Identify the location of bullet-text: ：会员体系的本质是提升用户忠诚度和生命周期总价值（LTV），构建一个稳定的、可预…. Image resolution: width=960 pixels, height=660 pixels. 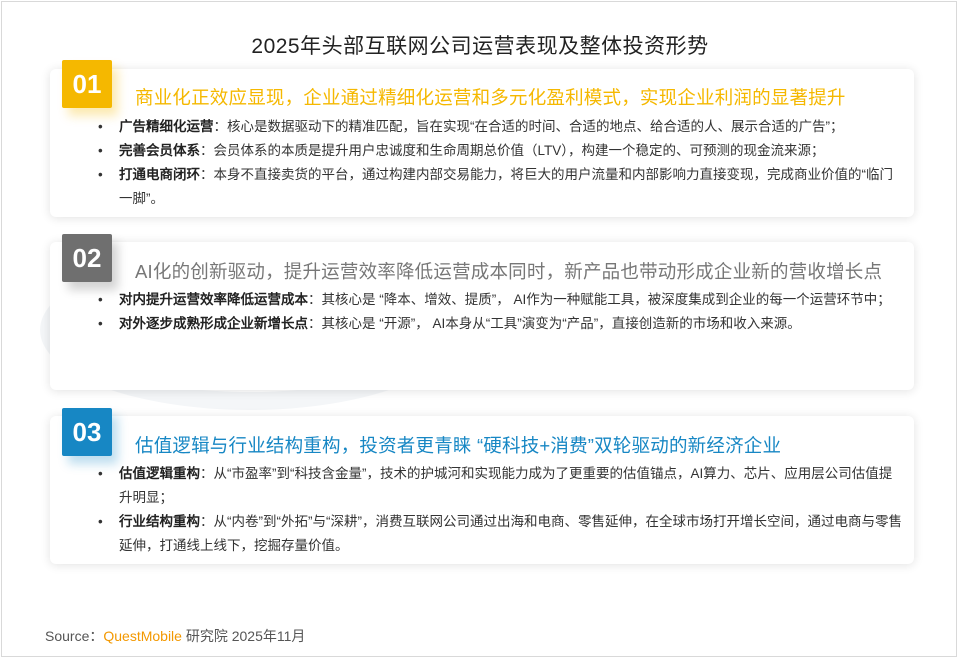
(512, 150).